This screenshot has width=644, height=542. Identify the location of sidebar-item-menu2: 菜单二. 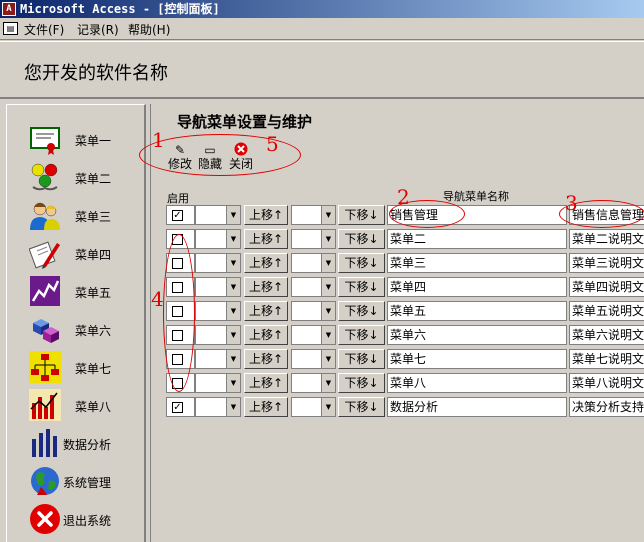
(76, 177).